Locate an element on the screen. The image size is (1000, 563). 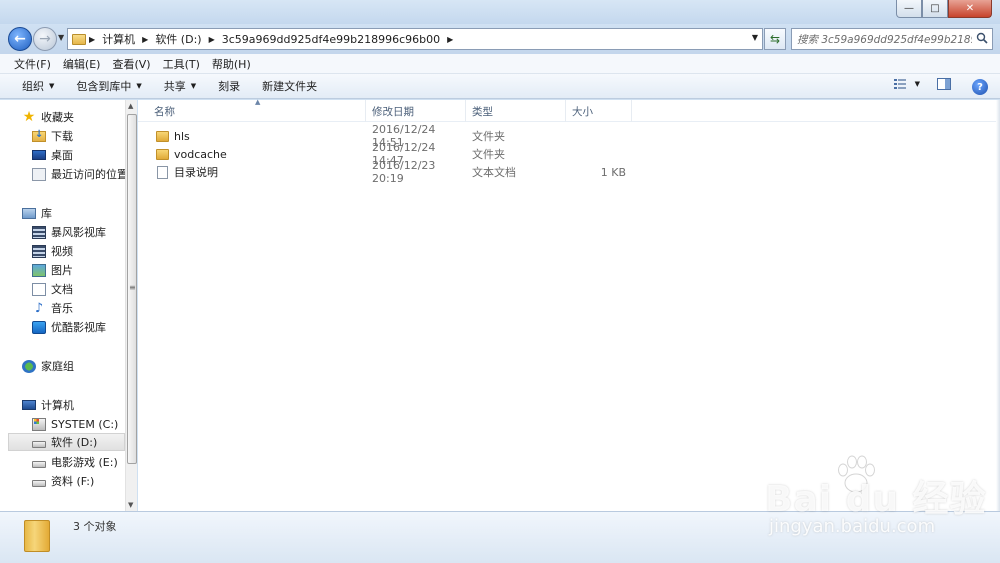
refresh-icon: ⇆ is located at coordinates (775, 39).